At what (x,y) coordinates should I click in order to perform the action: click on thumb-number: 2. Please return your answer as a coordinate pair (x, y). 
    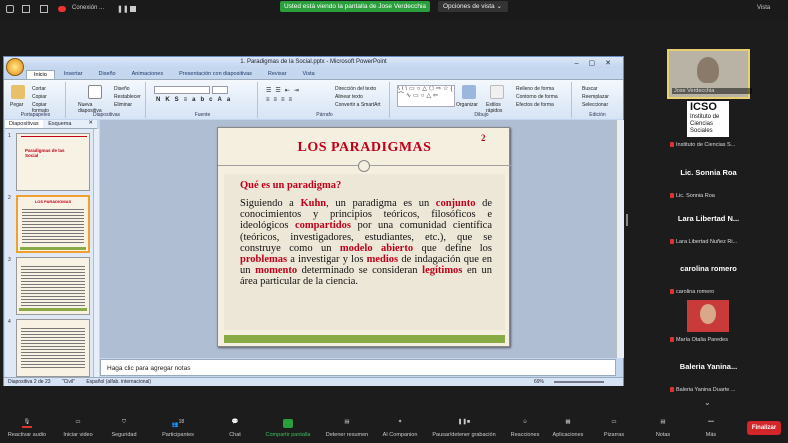
    Looking at the image, I should click on (9, 198).